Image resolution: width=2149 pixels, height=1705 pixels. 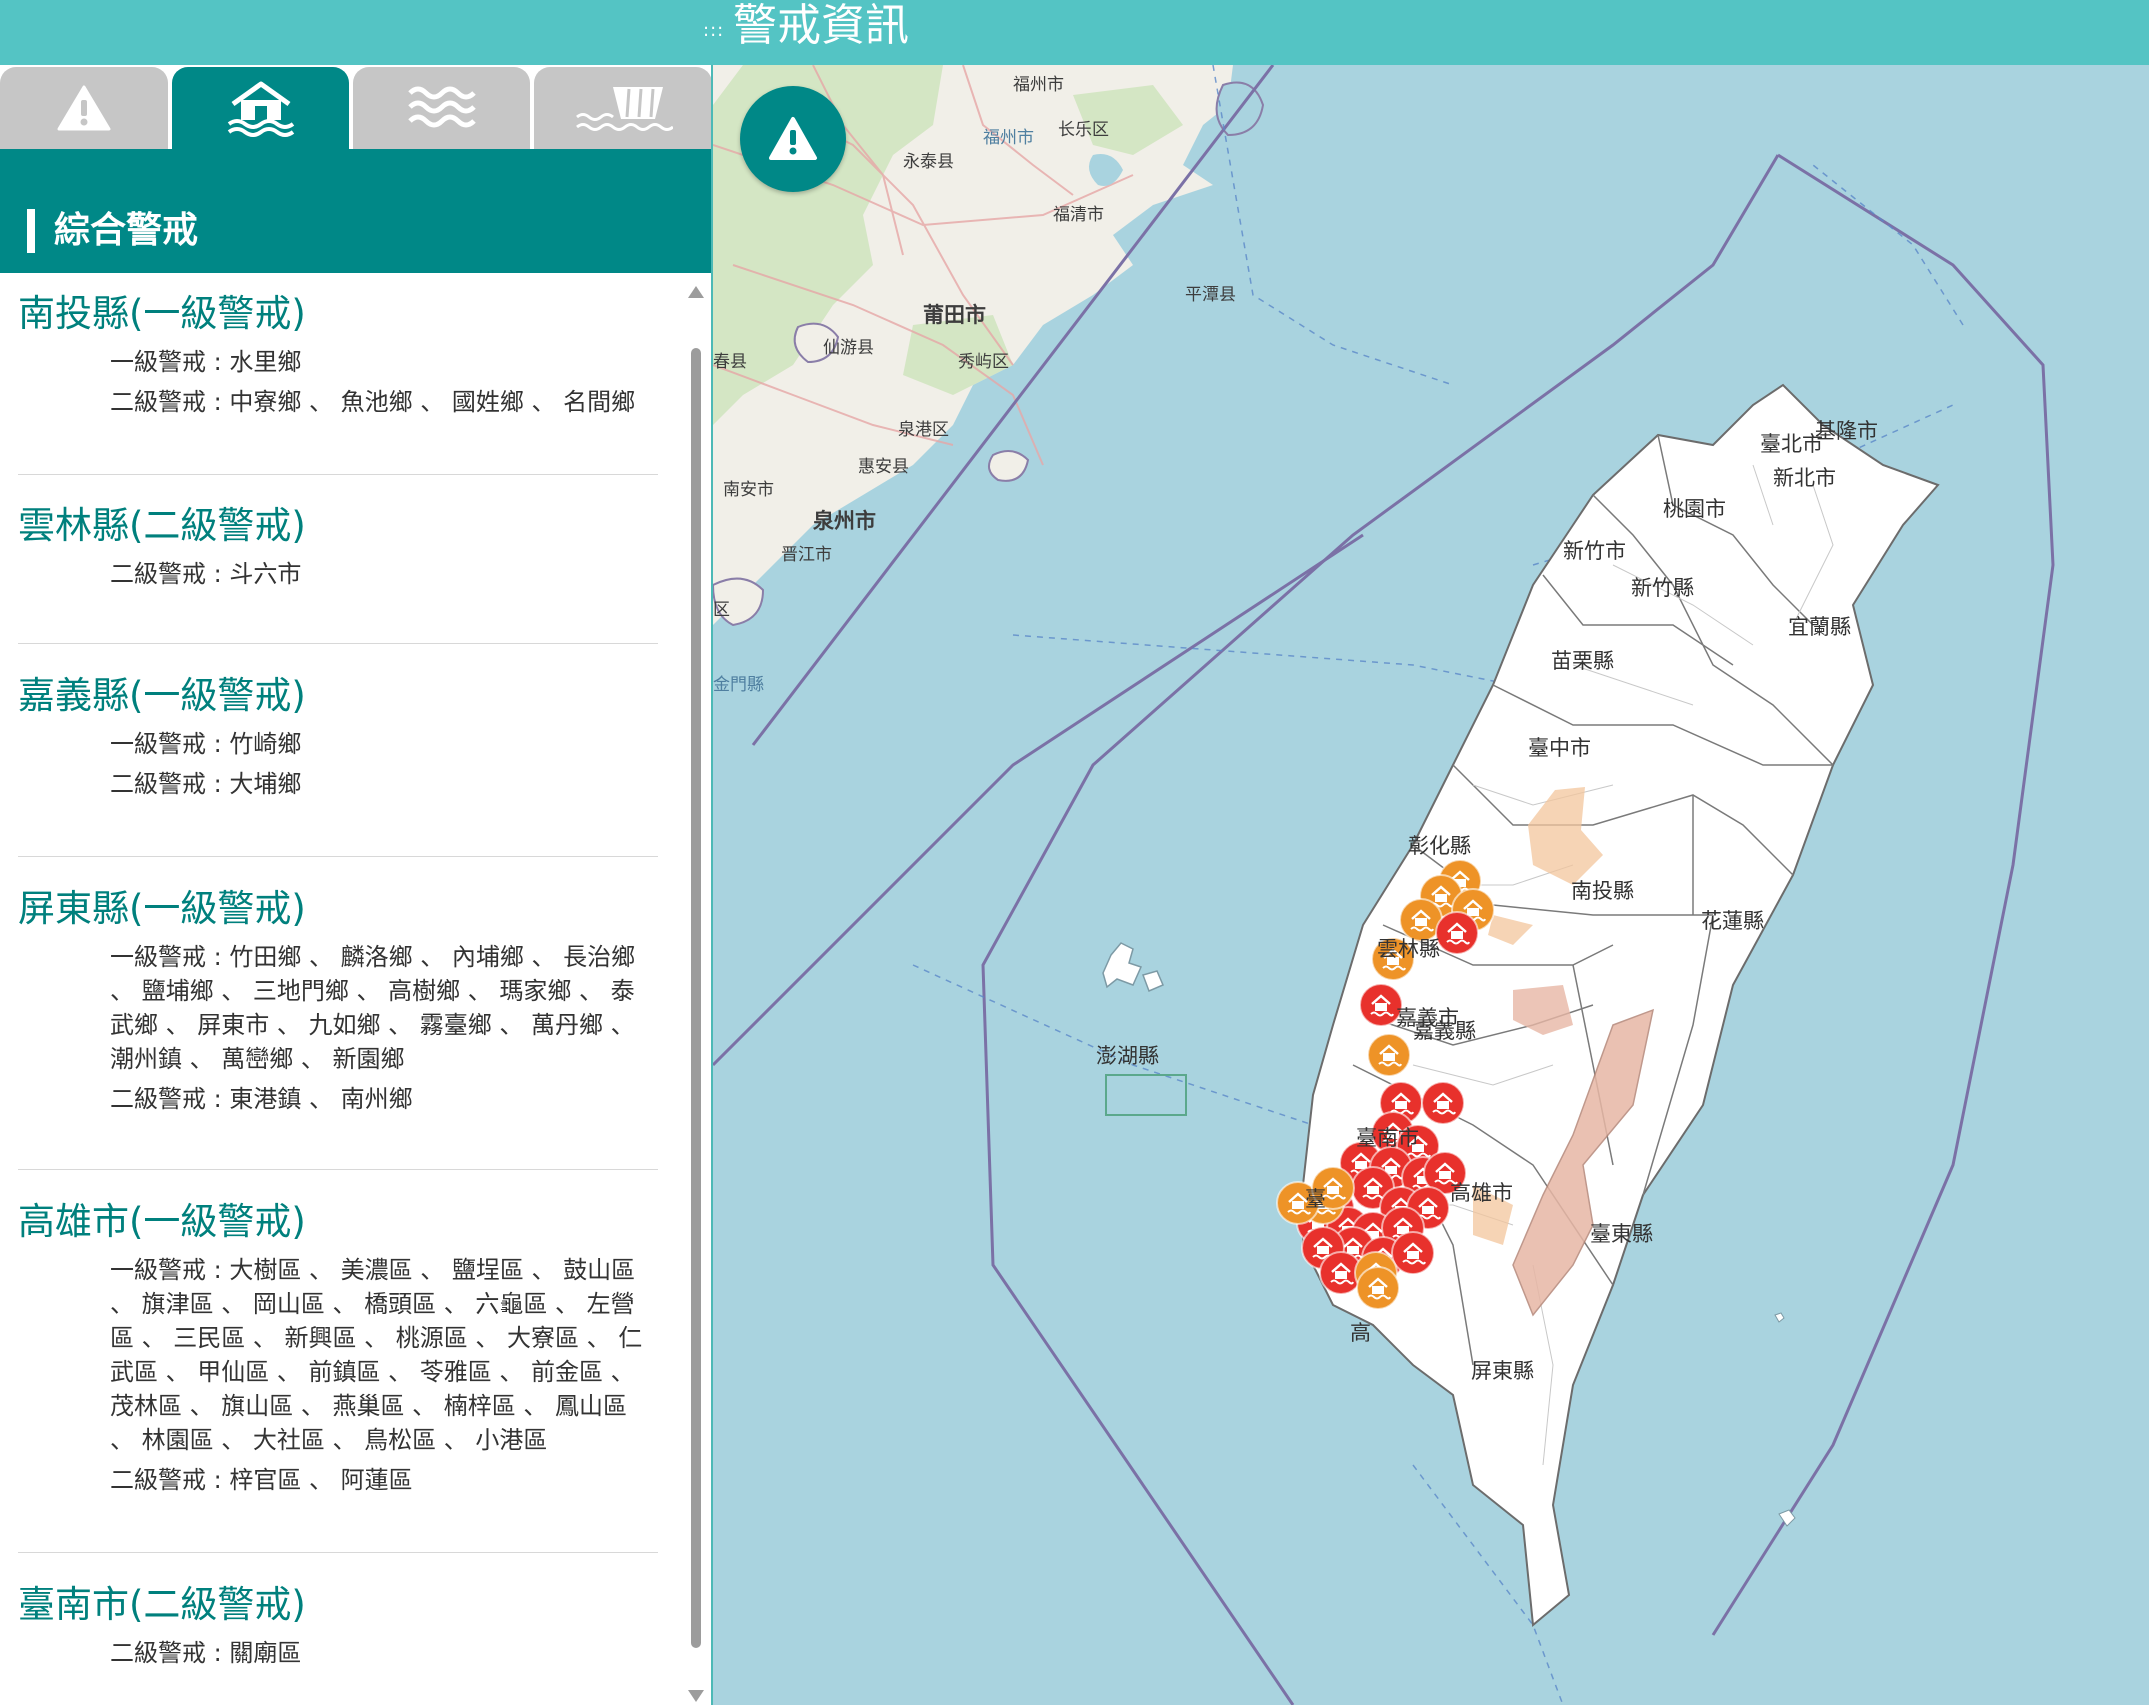 I want to click on map-label-tainan: 臺南市, so click(x=1387, y=1138).